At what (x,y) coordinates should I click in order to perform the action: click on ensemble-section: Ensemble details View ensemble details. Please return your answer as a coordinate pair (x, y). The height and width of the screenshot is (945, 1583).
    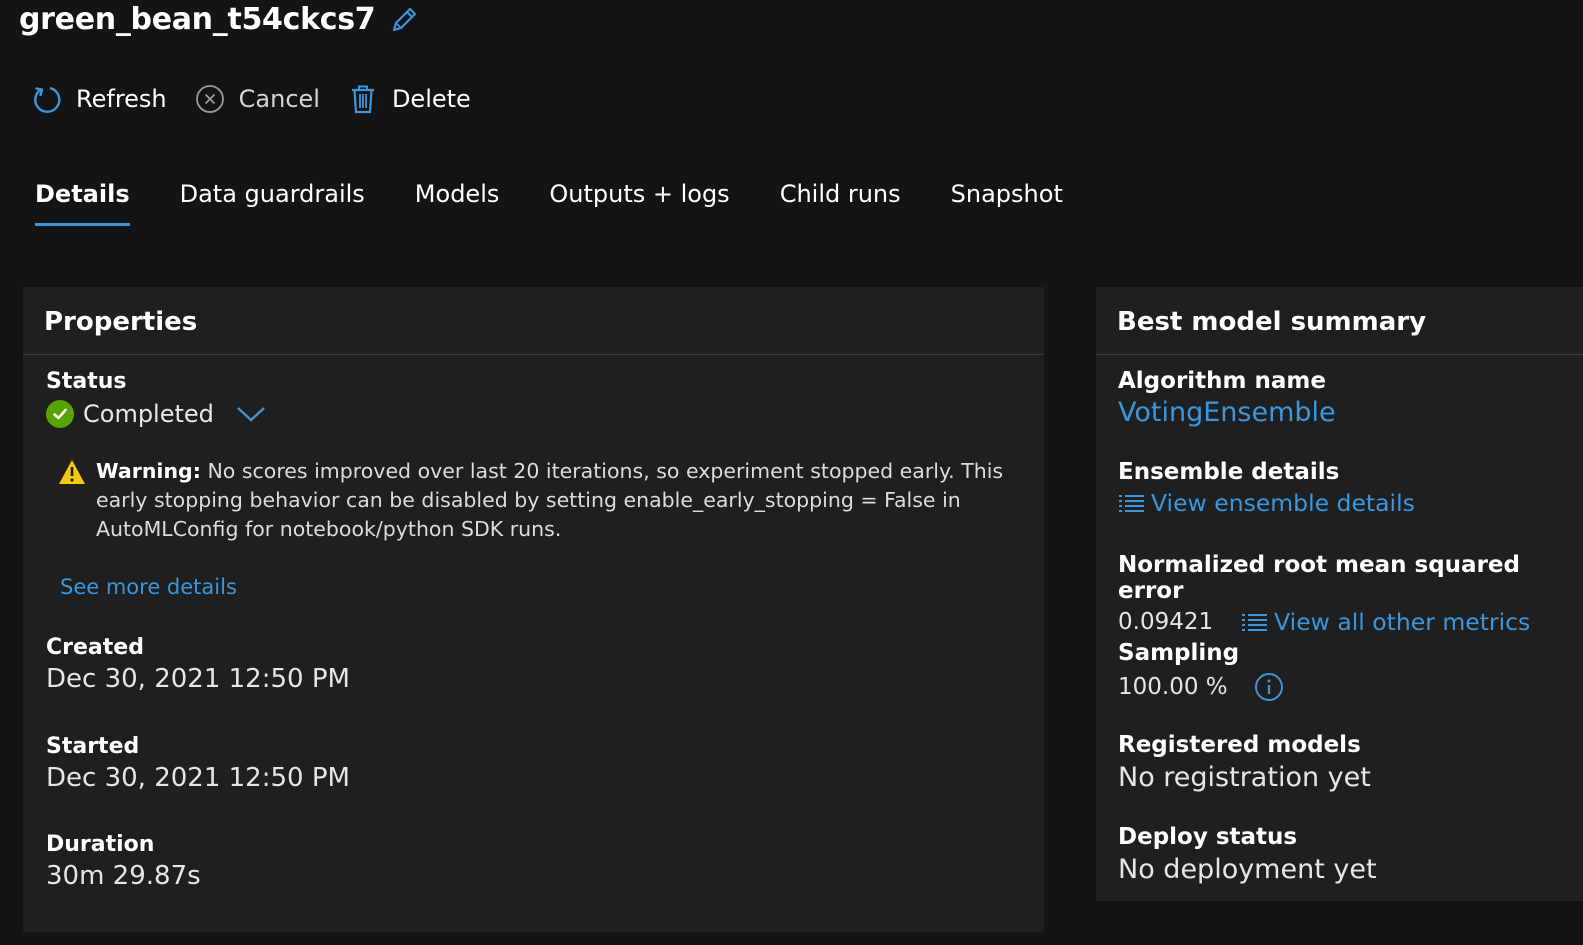
    Looking at the image, I should click on (1266, 488).